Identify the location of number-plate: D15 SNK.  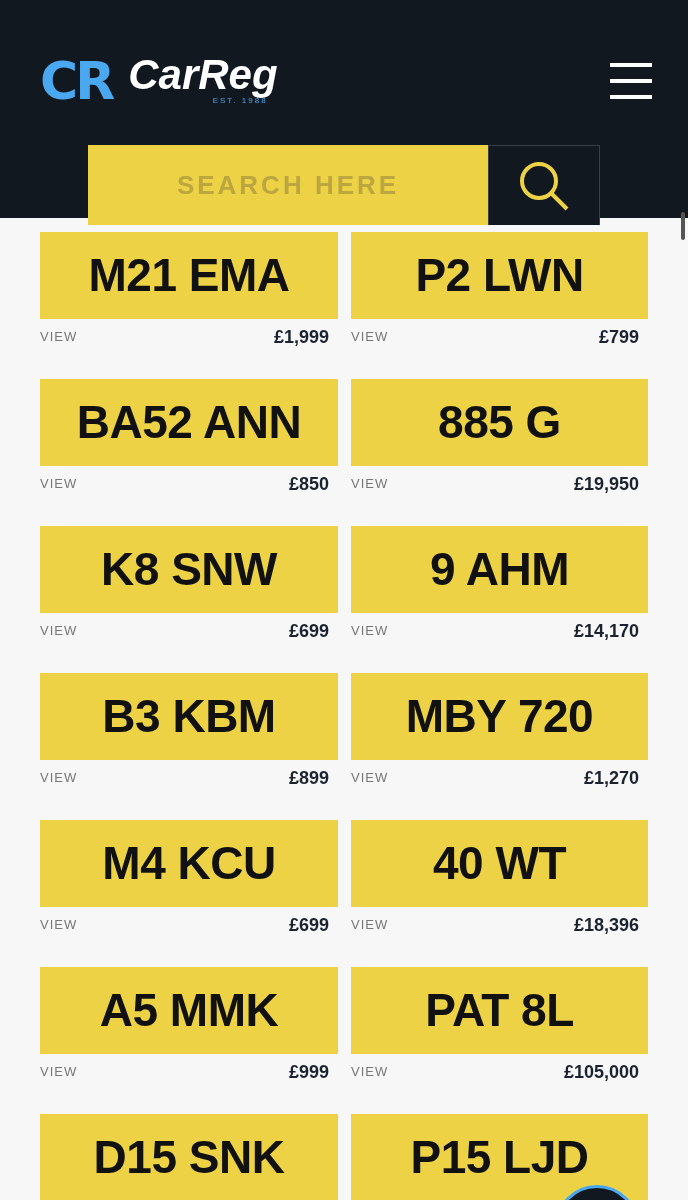
(189, 1157).